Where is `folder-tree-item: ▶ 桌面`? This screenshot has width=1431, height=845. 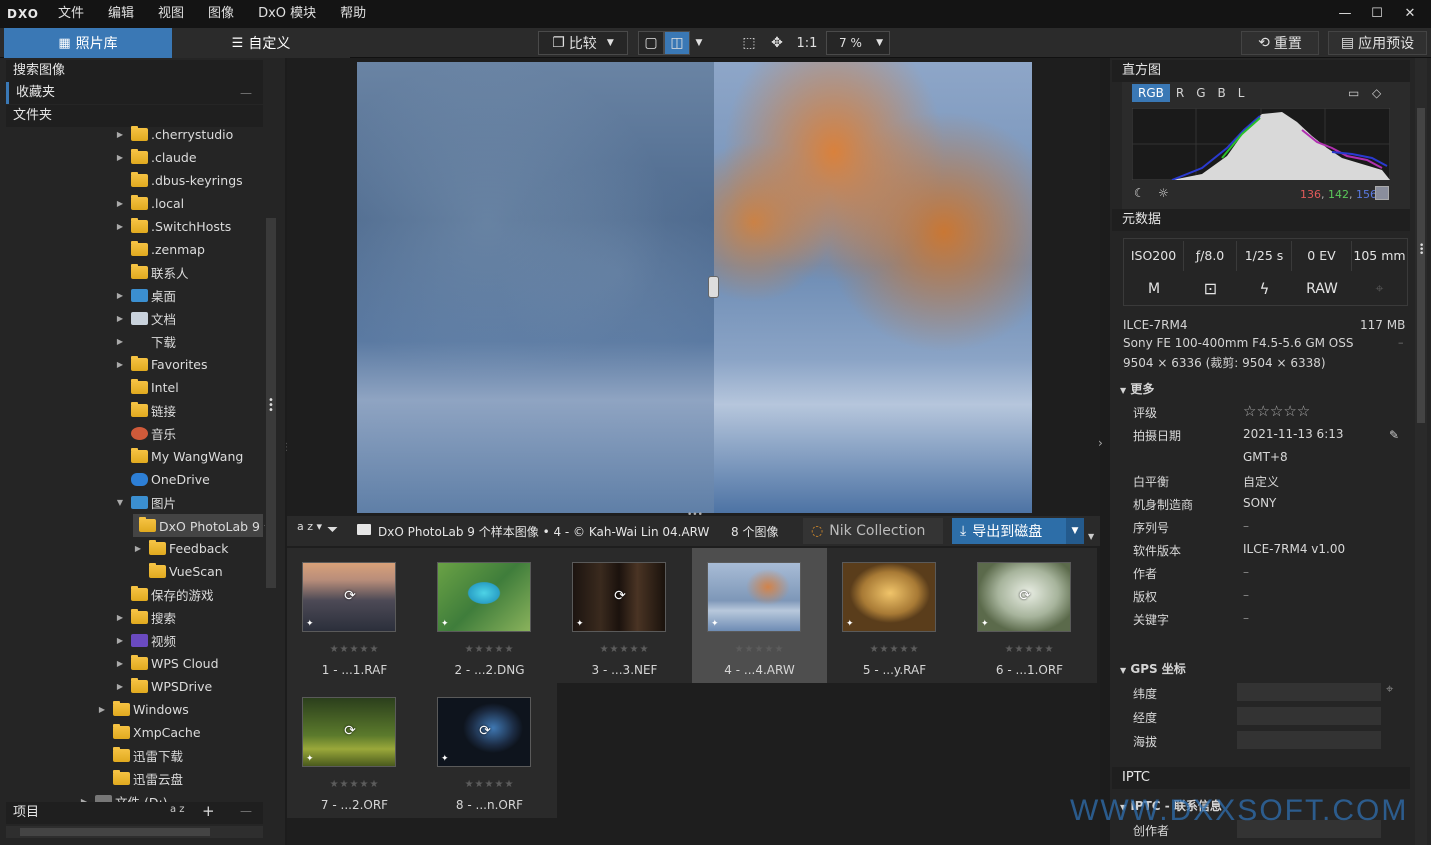 folder-tree-item: ▶ 桌面 is located at coordinates (145, 295).